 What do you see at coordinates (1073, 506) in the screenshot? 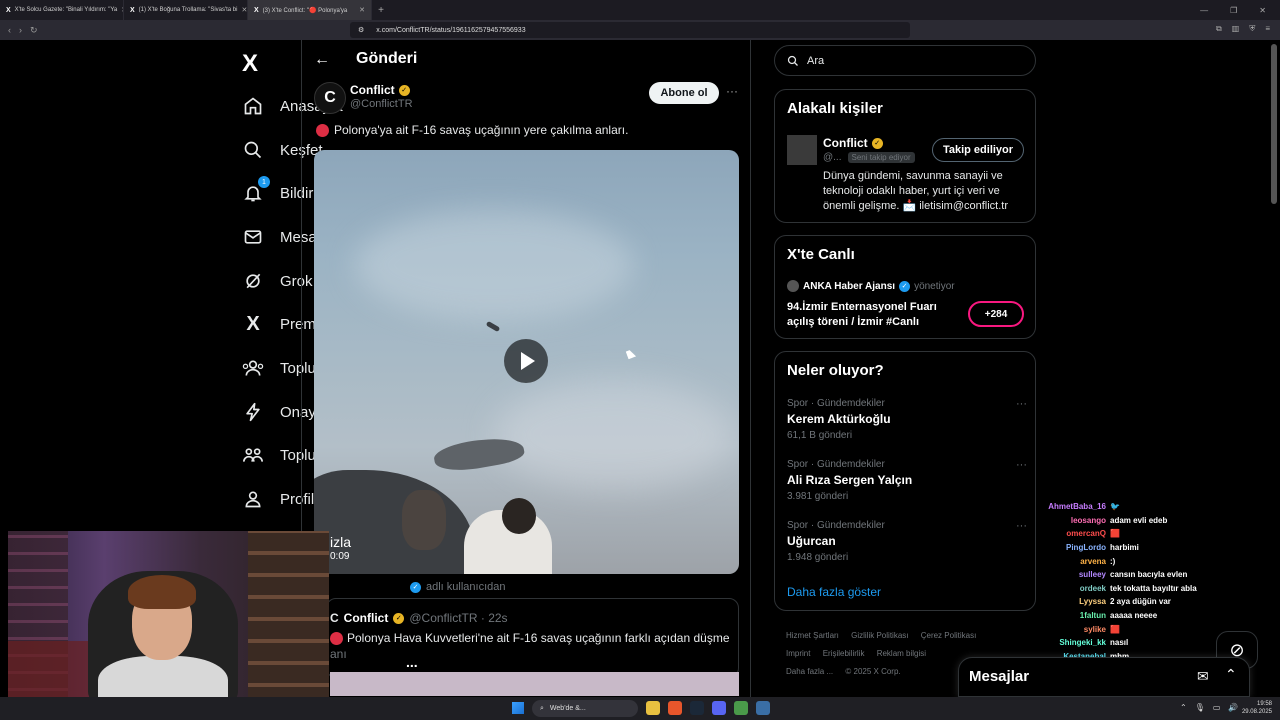
I see `chat-username: AhmetBaba_16` at bounding box center [1073, 506].